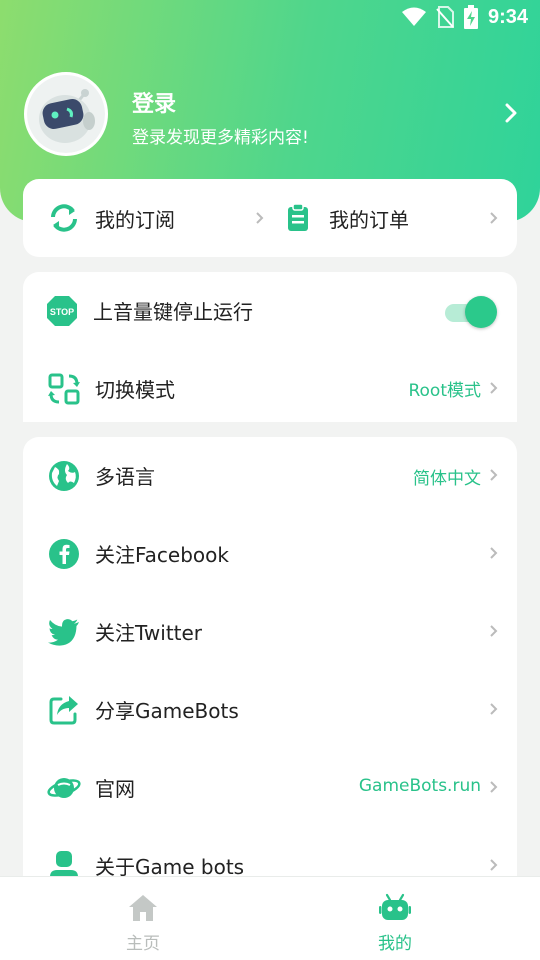 The width and height of the screenshot is (540, 960). I want to click on avatar, so click(66, 114).